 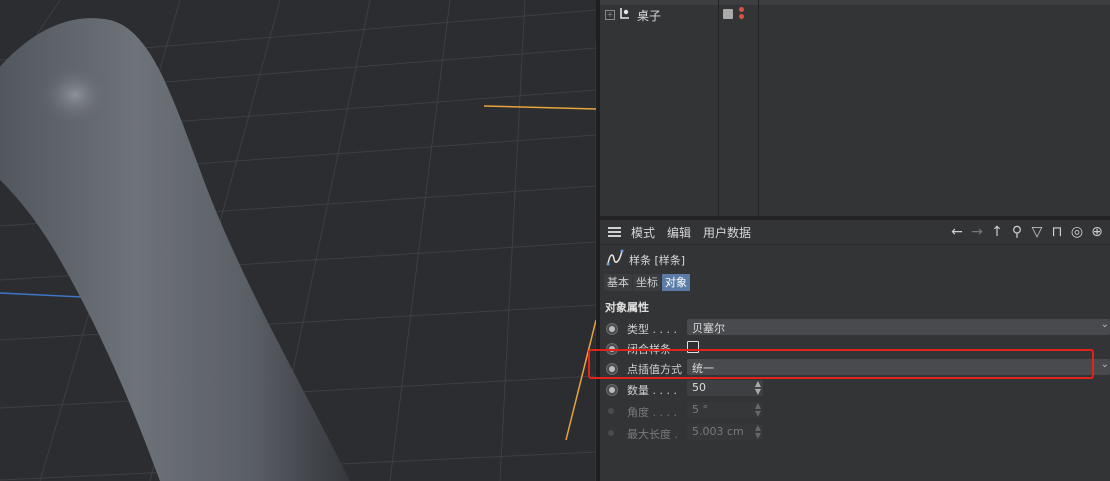 I want to click on expand-icon: +, so click(x=610, y=15).